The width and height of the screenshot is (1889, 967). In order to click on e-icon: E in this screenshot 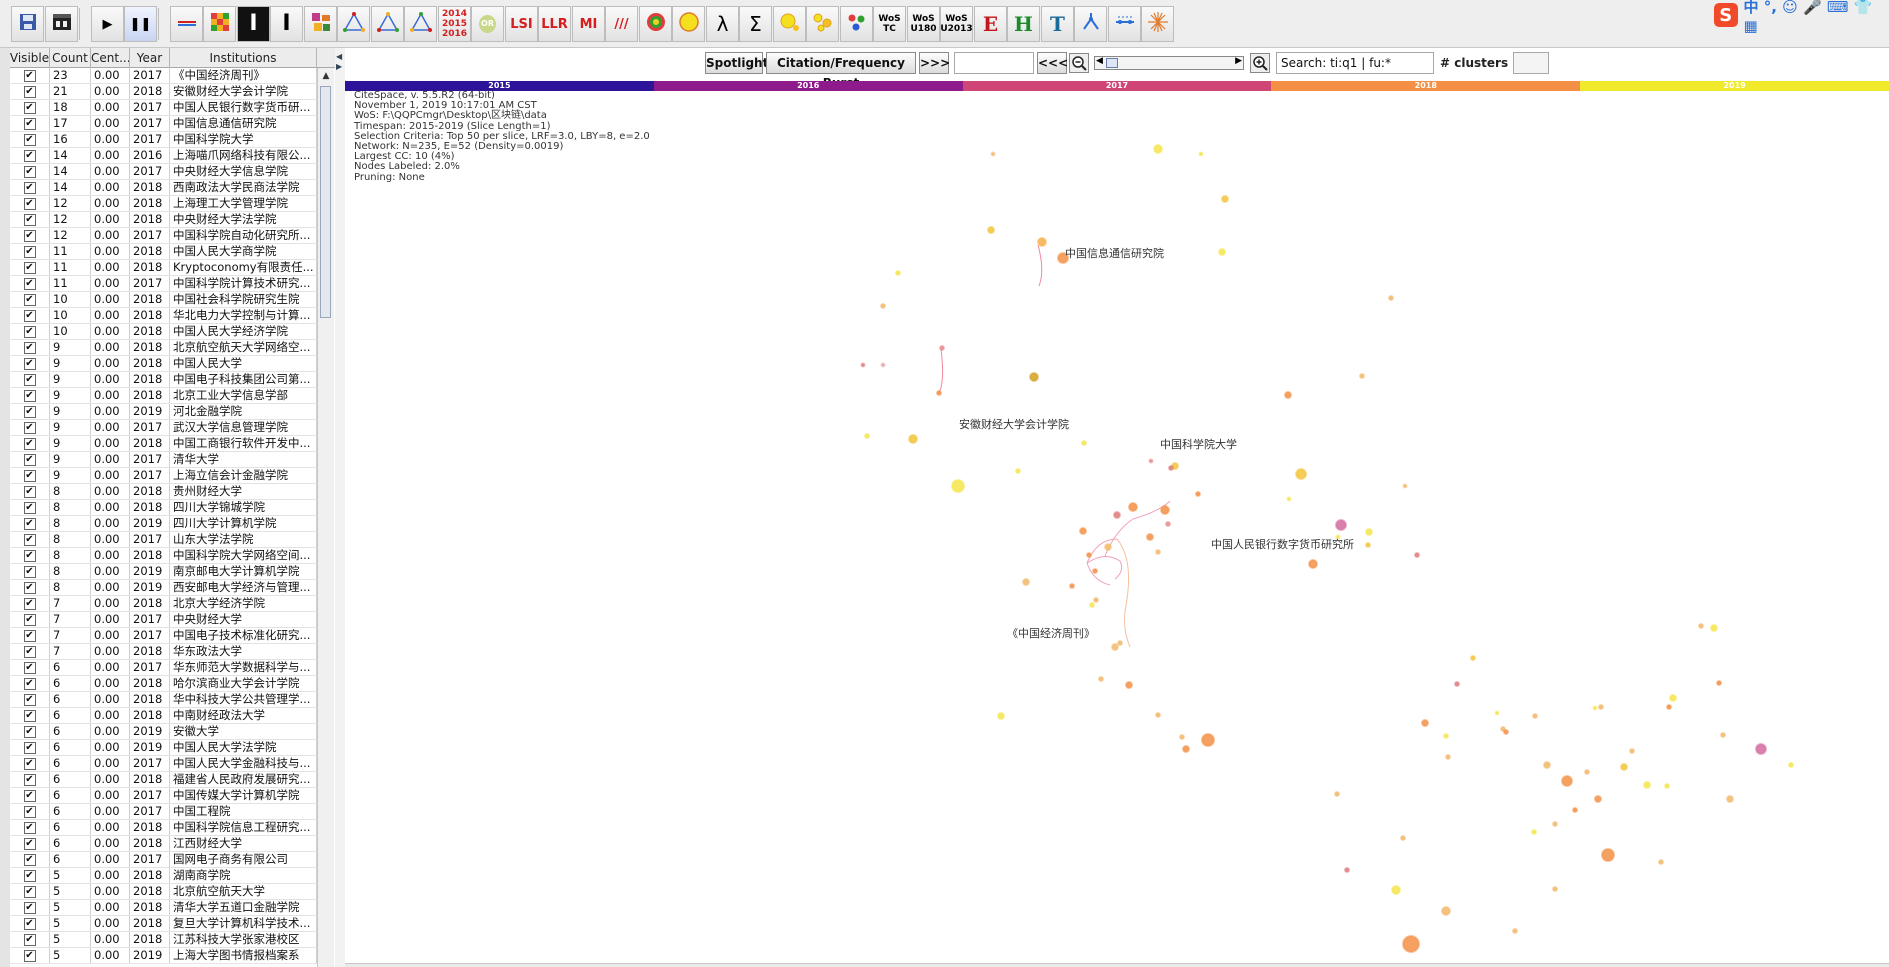, I will do `click(990, 24)`.